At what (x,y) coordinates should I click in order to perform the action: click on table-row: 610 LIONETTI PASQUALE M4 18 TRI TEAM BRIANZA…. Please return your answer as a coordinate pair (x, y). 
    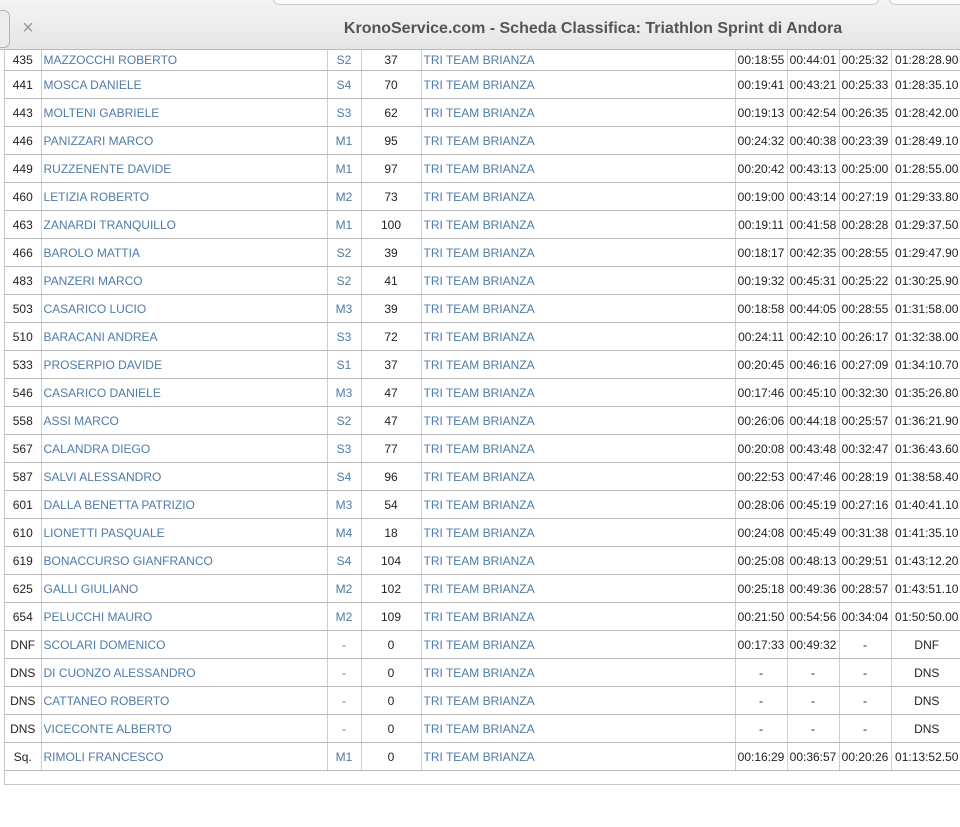
    Looking at the image, I should click on (482, 532).